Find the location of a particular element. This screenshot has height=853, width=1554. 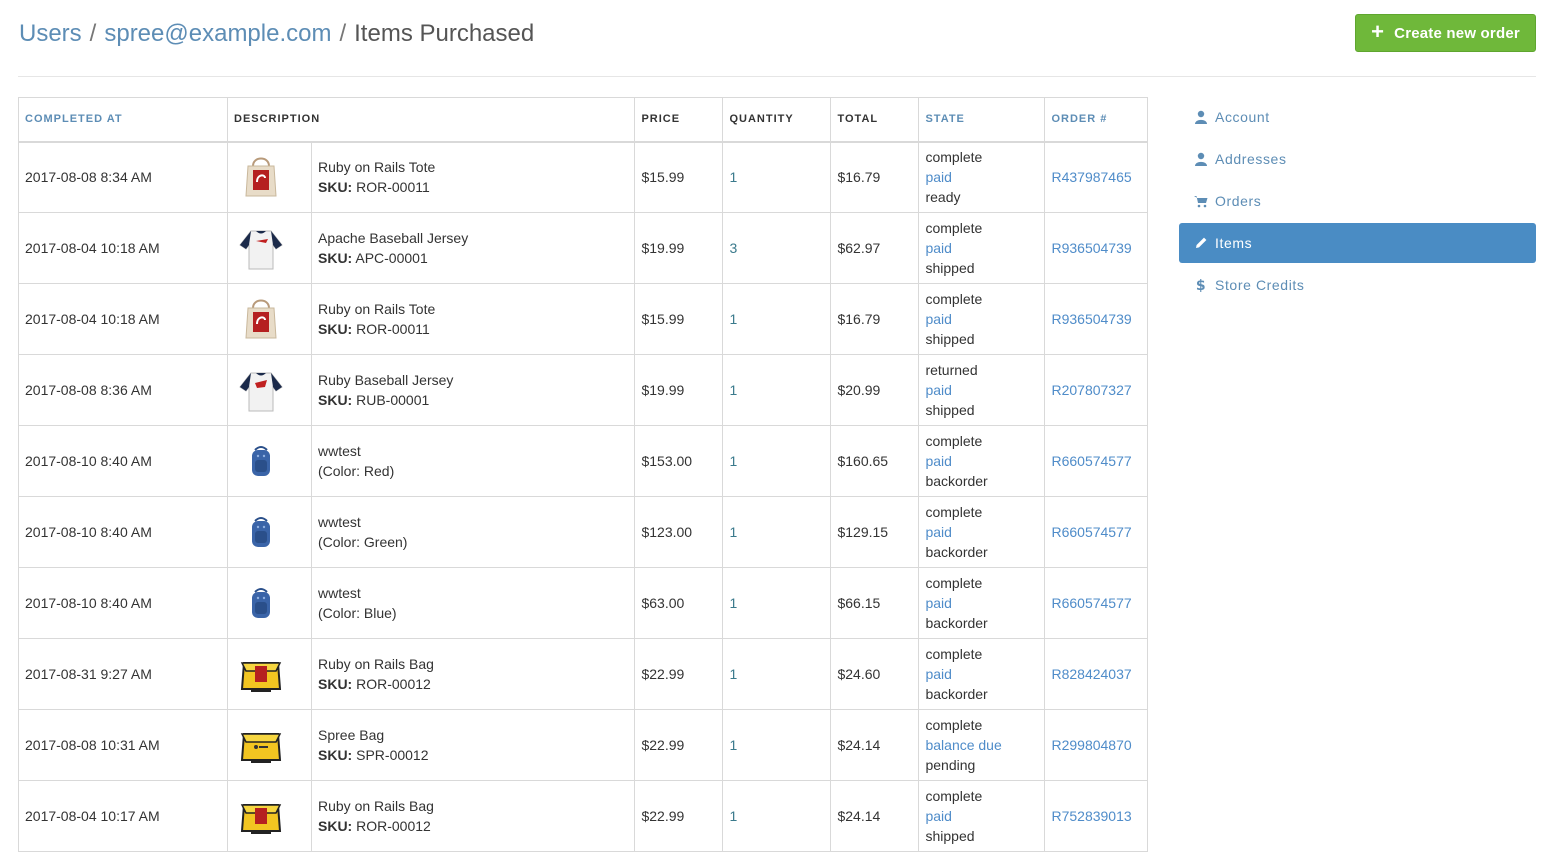

sidebar-item-addresses: Addresses is located at coordinates (1357, 159).